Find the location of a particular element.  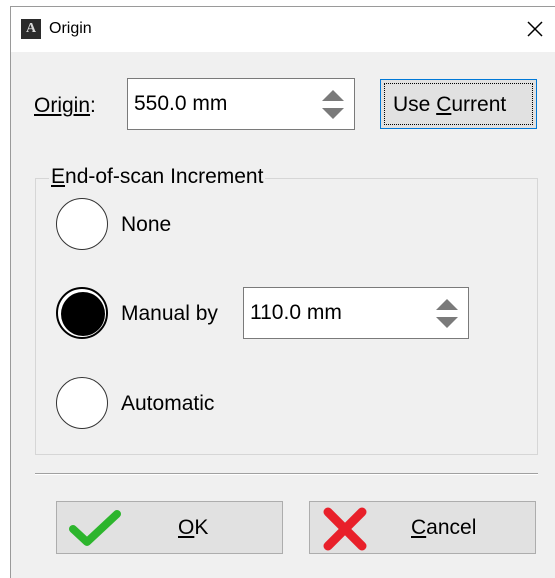

radio-automatic is located at coordinates (82, 403).